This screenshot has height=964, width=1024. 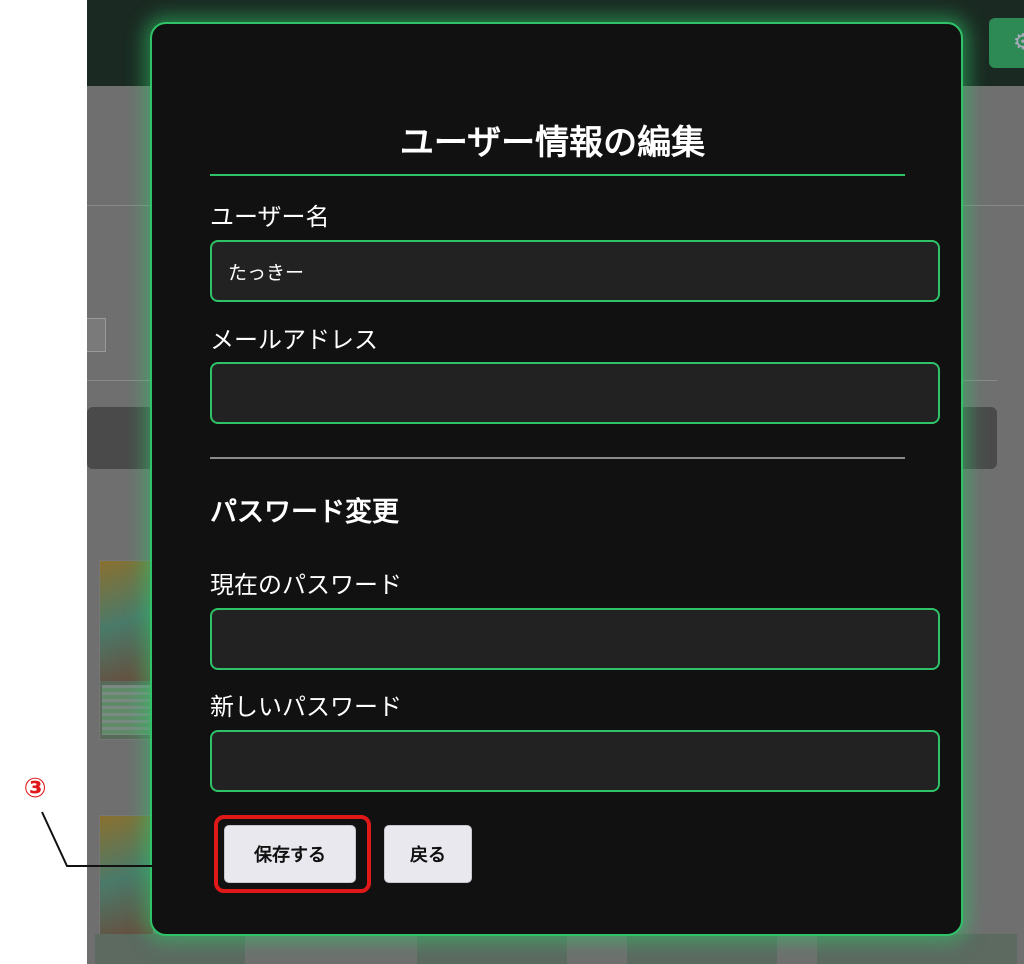 What do you see at coordinates (35, 788) in the screenshot?
I see `step-number-marker: ③` at bounding box center [35, 788].